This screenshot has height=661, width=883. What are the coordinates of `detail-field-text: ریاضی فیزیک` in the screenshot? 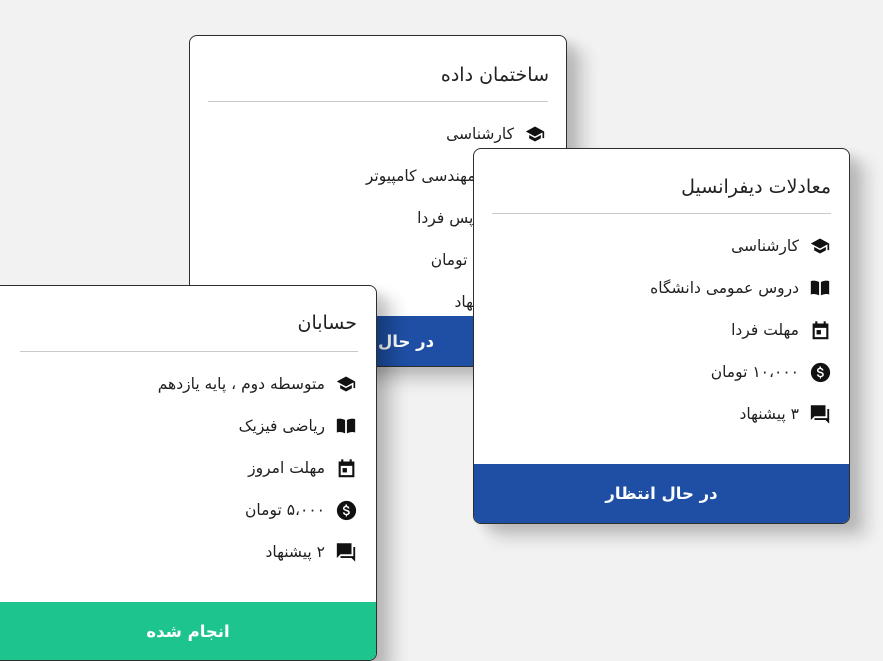 It's located at (281, 426).